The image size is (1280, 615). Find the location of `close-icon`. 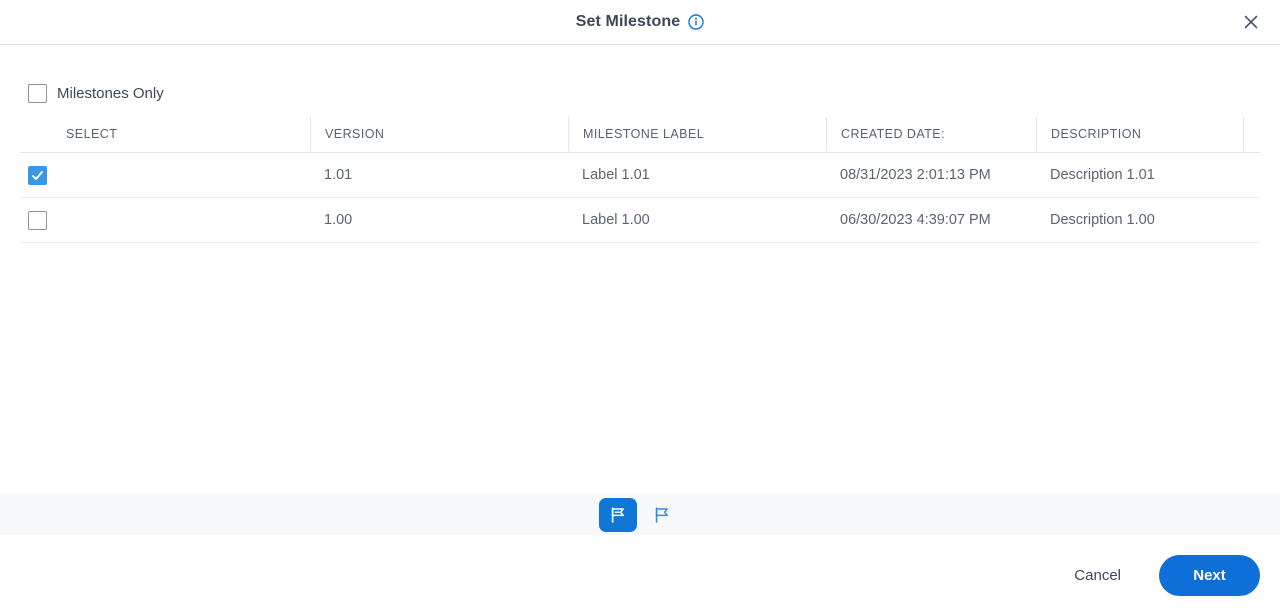

close-icon is located at coordinates (1251, 22).